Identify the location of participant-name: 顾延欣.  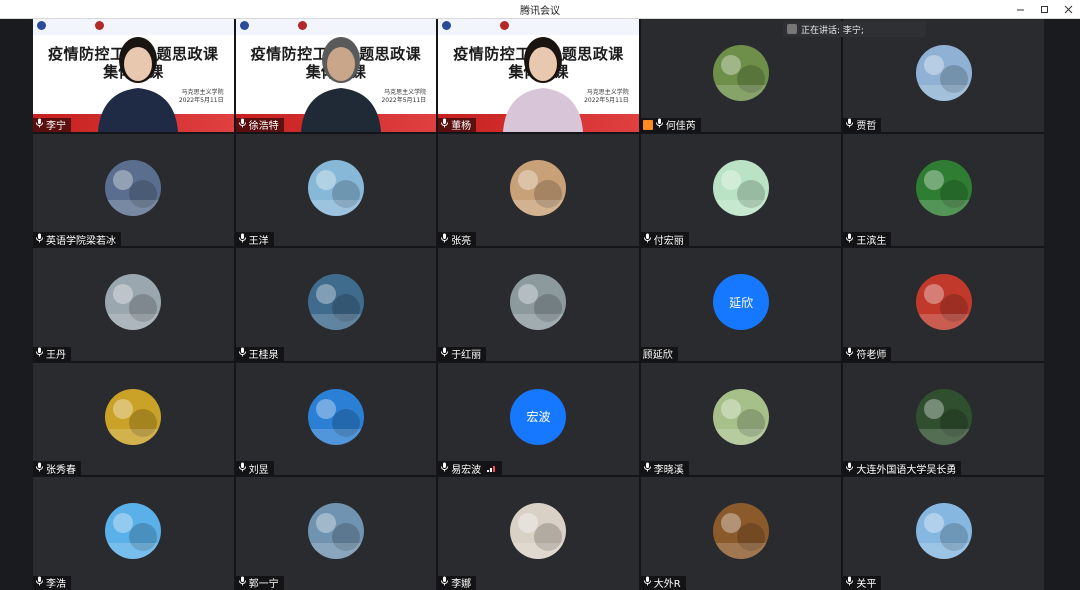
(657, 355).